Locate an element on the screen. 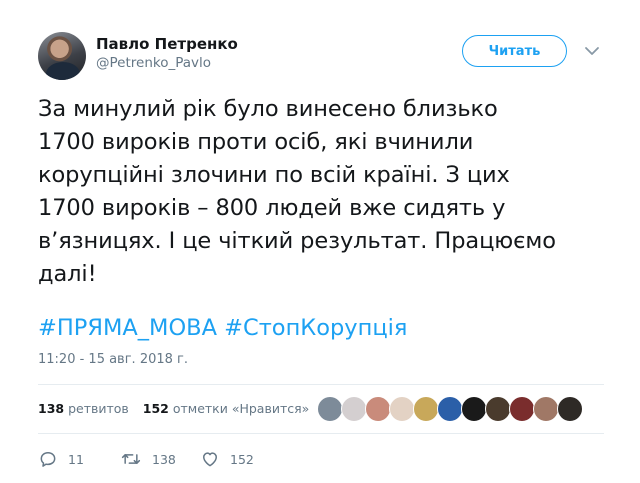  like-count: 152 is located at coordinates (242, 459).